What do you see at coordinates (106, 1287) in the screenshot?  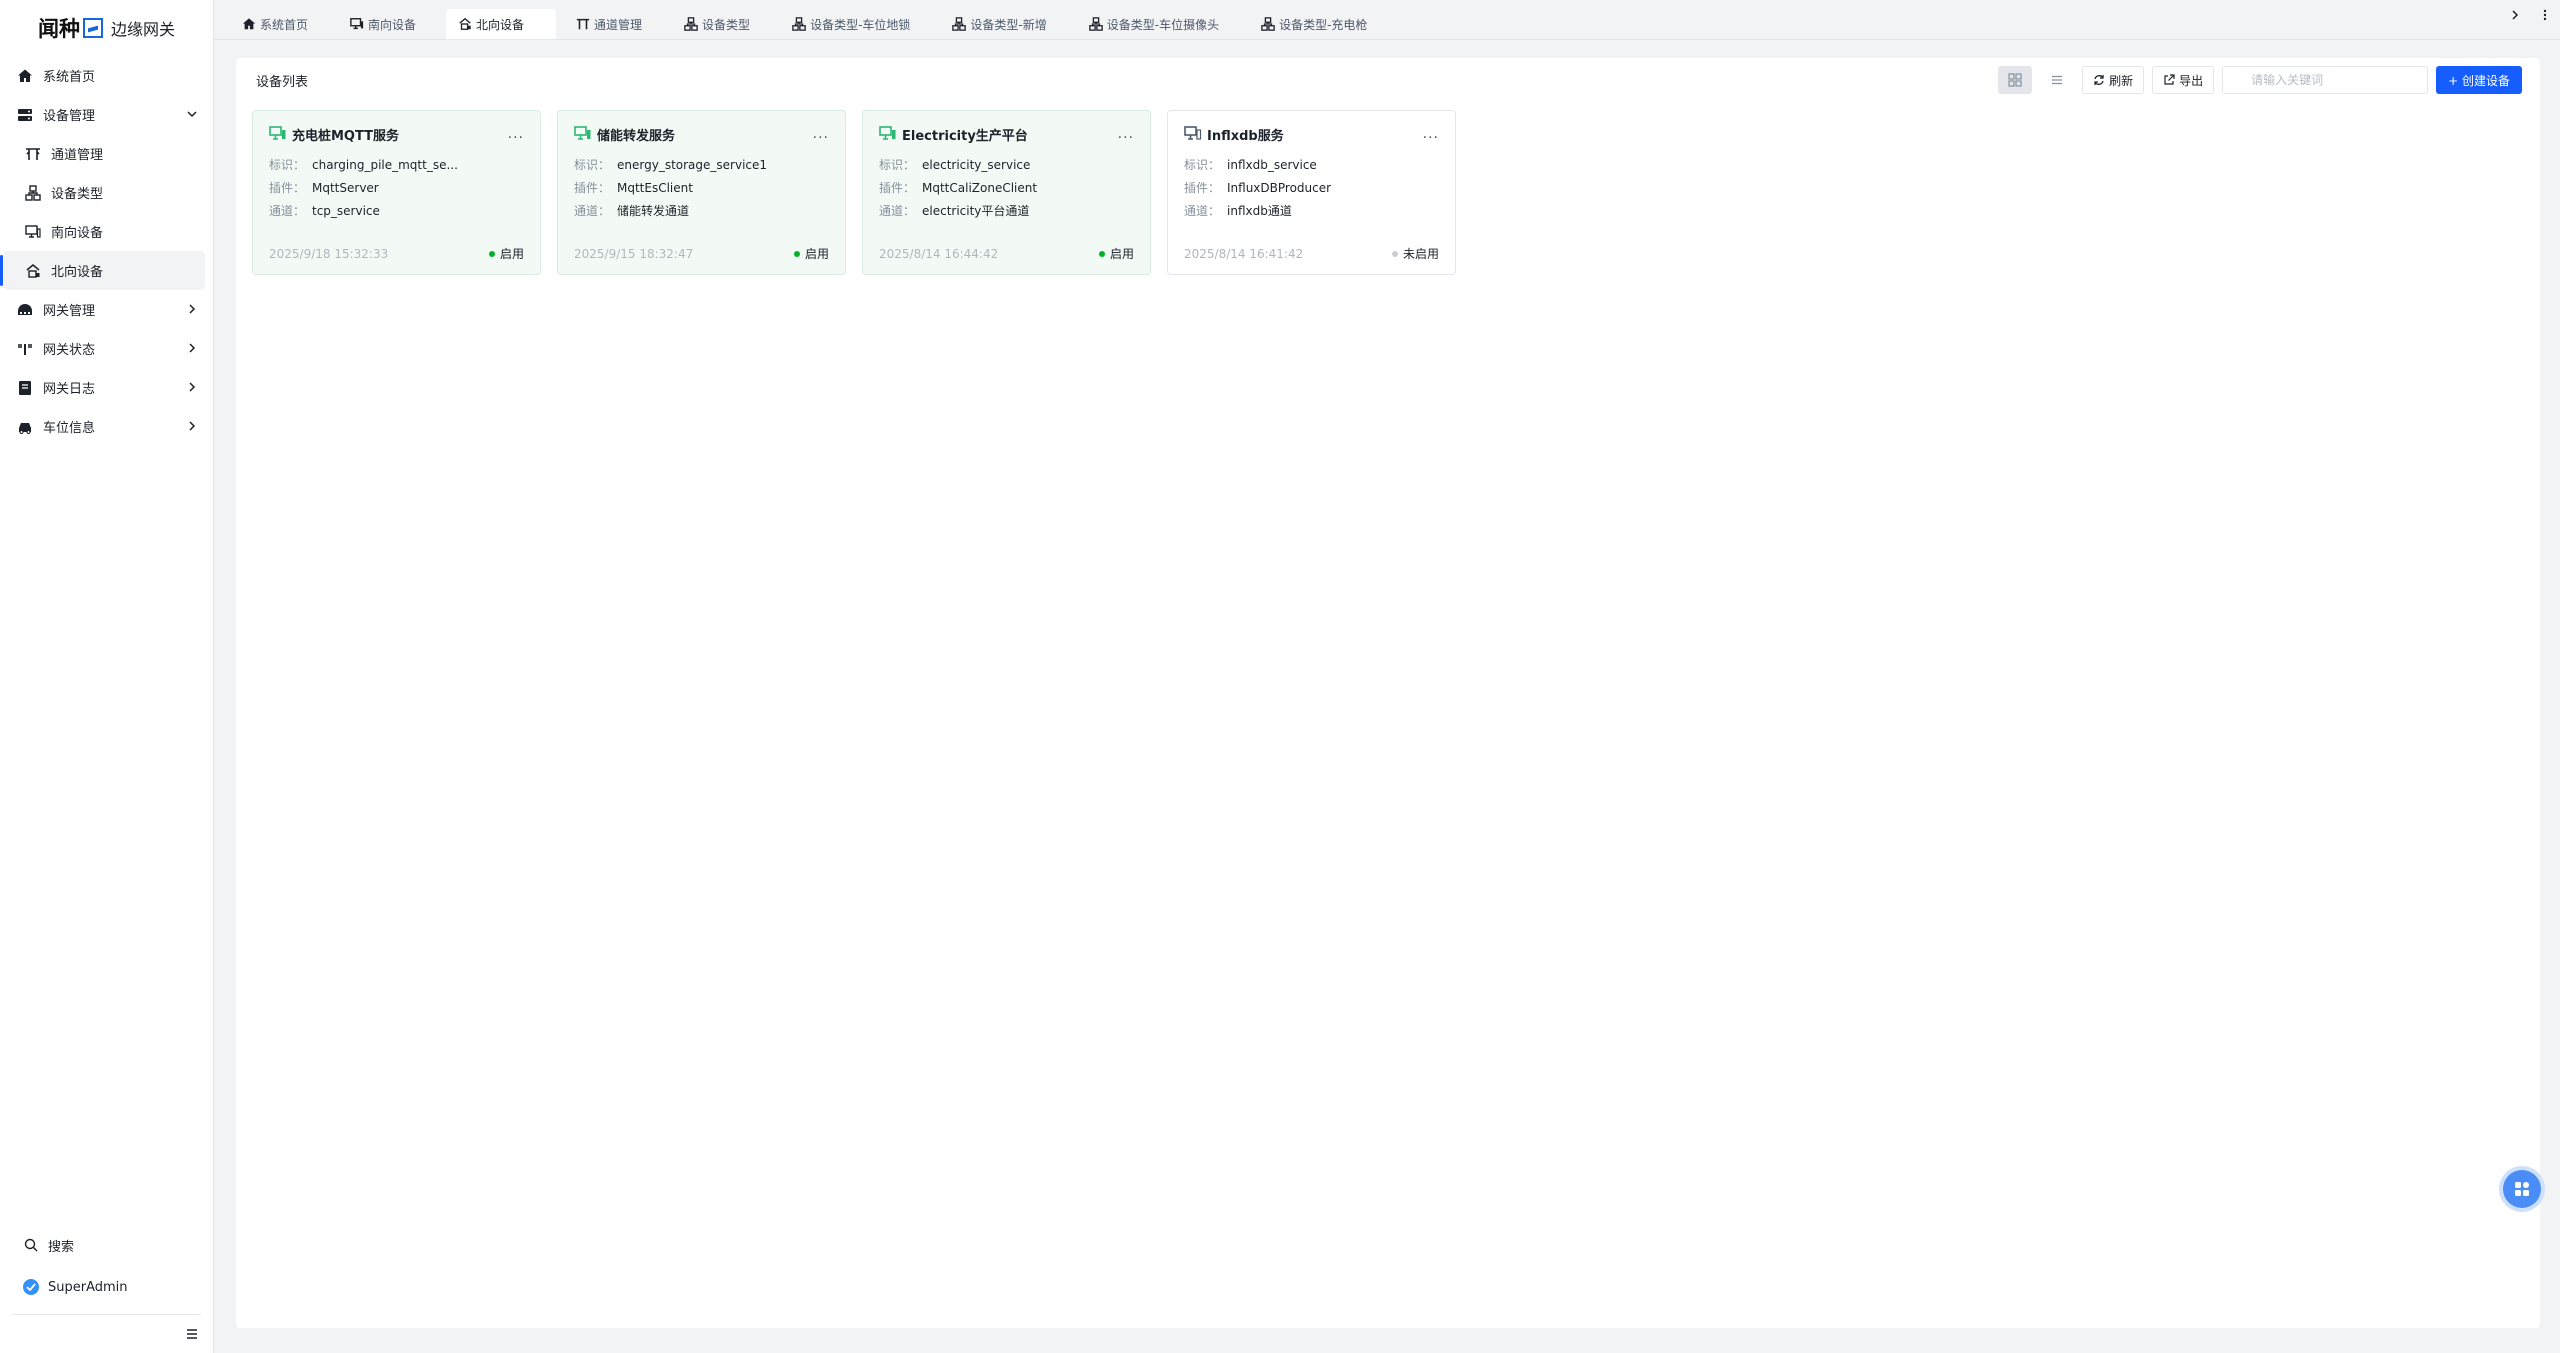 I see `user-profile: SuperAdmin` at bounding box center [106, 1287].